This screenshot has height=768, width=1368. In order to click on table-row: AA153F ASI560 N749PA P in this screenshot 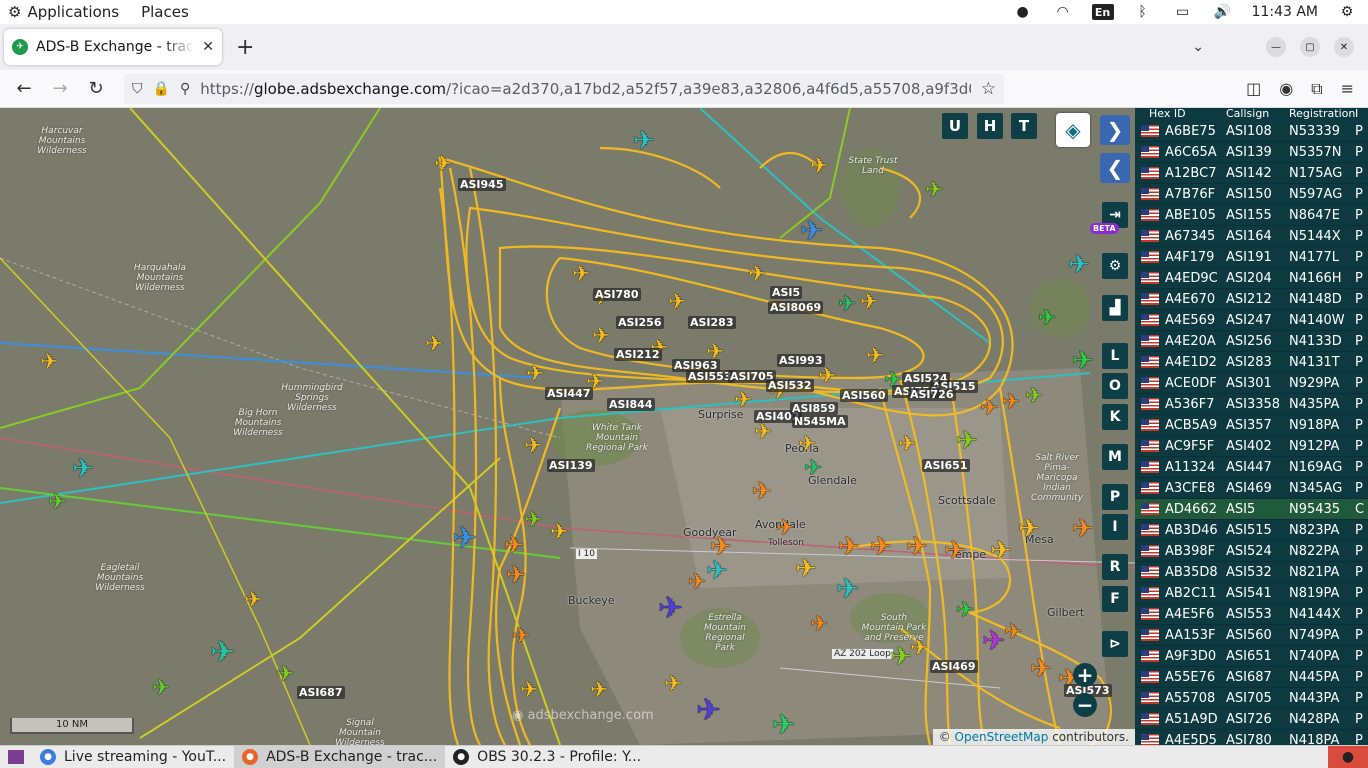, I will do `click(1251, 635)`.